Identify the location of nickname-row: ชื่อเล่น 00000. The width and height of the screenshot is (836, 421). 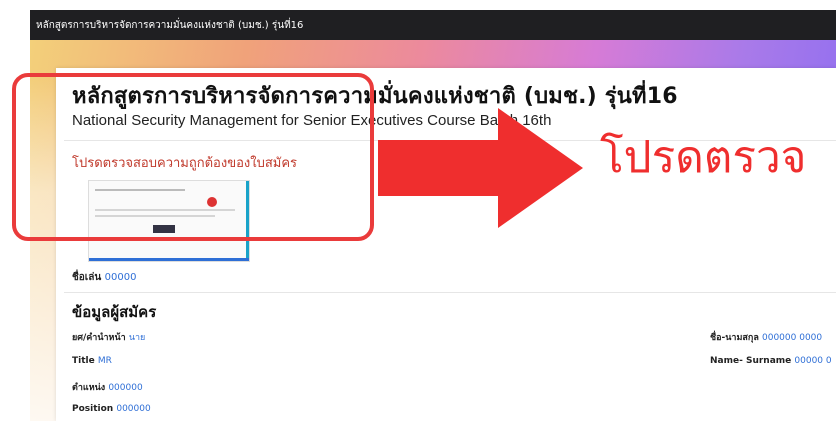
(104, 277).